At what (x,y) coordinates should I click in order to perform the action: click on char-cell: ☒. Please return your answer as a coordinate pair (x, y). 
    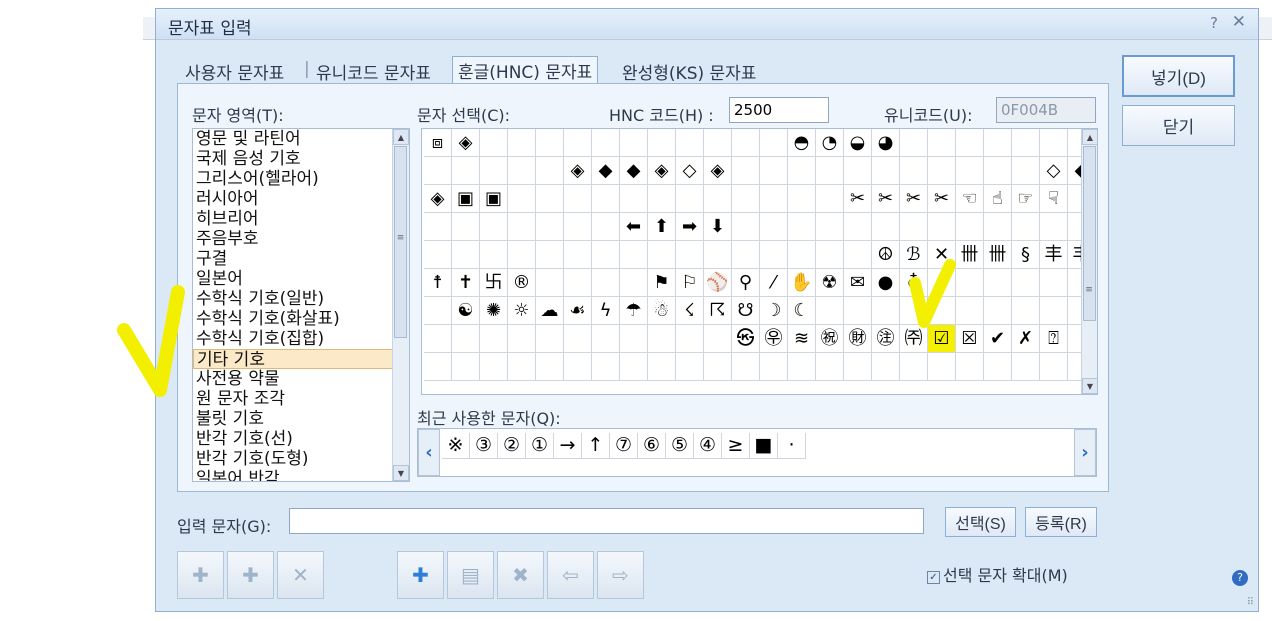
    Looking at the image, I should click on (970, 339).